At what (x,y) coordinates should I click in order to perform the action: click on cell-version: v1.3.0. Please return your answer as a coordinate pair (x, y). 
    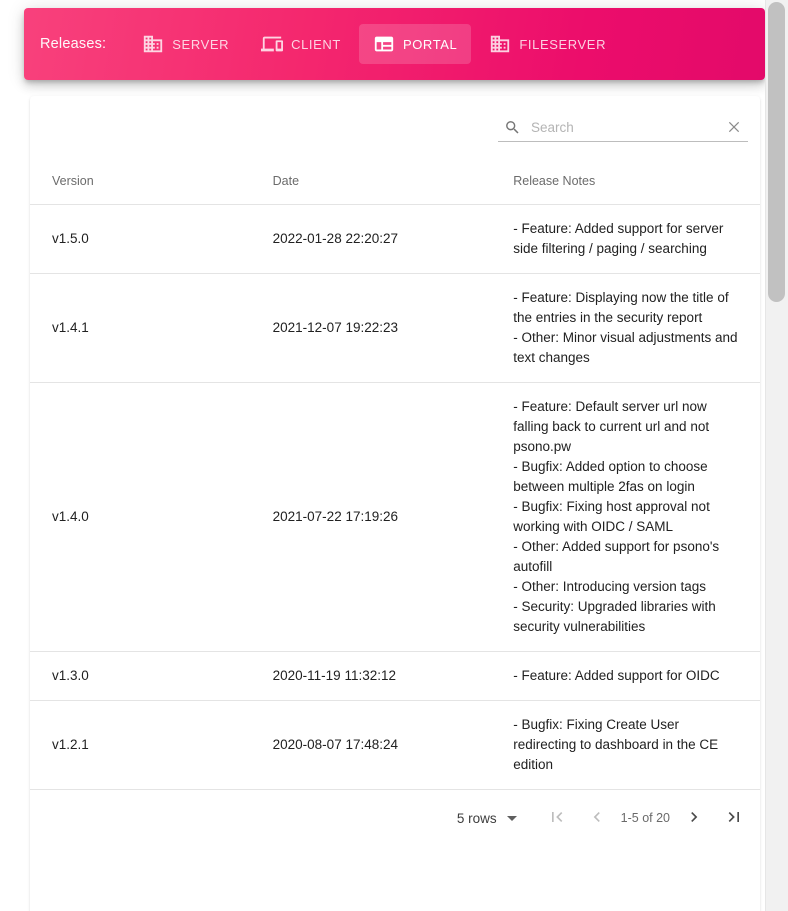
    Looking at the image, I should click on (151, 676).